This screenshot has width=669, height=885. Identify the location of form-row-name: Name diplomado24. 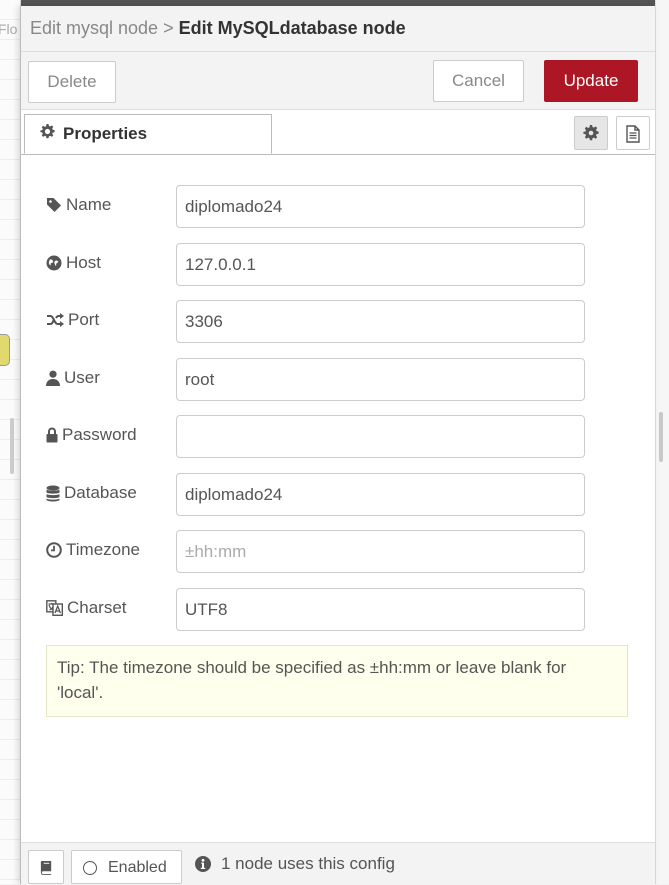
(338, 207).